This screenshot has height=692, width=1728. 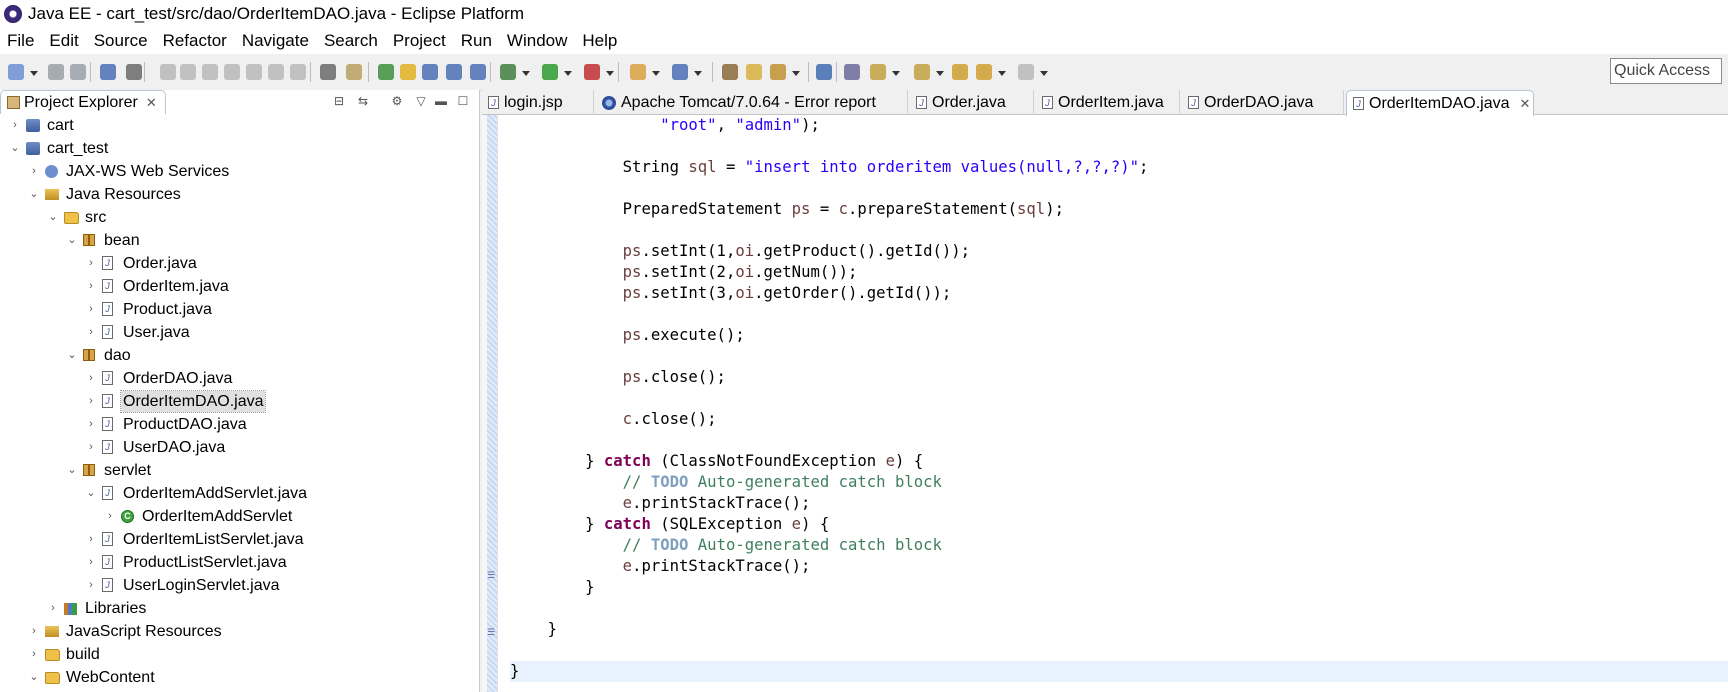 I want to click on maximize-icon: ☐, so click(x=463, y=101).